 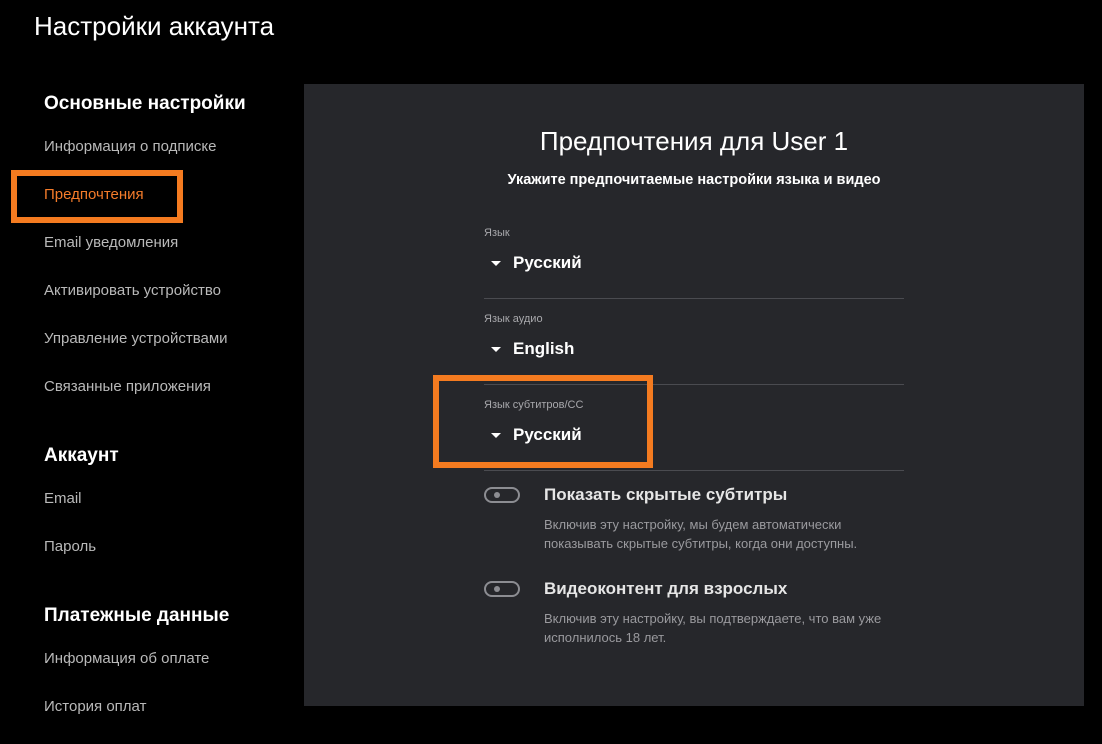 What do you see at coordinates (127, 387) in the screenshot?
I see `sidebar-item-linked-apps: Связанные приложения` at bounding box center [127, 387].